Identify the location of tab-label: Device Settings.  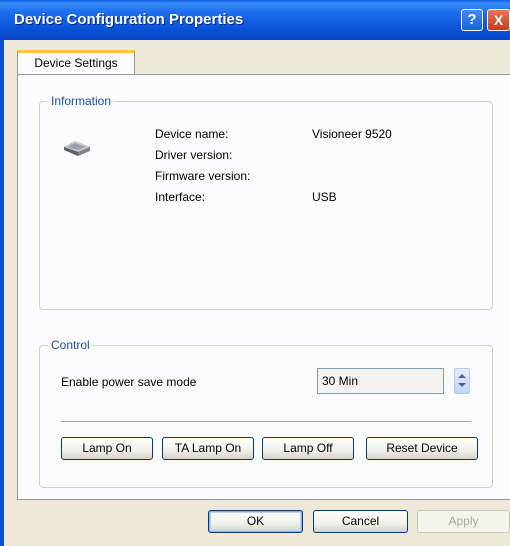
(76, 63).